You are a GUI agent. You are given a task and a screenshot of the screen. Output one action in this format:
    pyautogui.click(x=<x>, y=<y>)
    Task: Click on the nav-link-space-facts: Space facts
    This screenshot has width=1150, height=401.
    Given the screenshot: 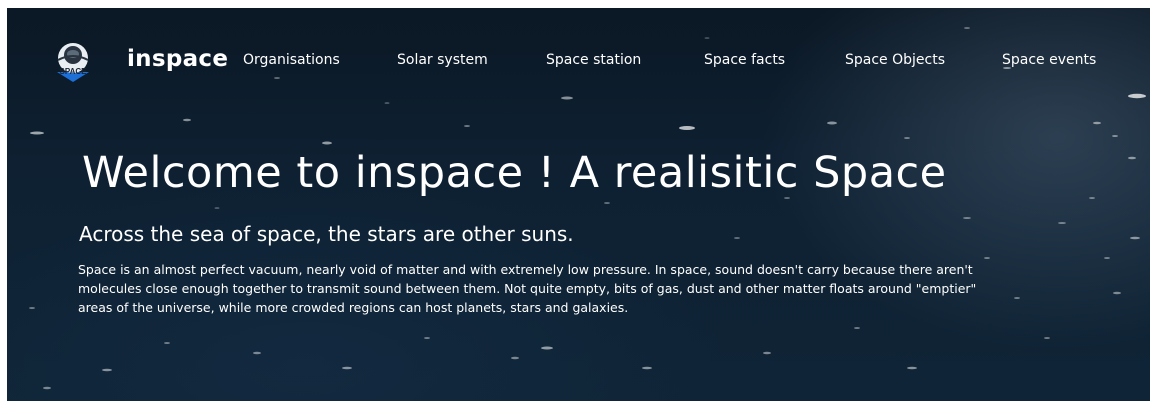 What is the action you would take?
    pyautogui.click(x=744, y=60)
    